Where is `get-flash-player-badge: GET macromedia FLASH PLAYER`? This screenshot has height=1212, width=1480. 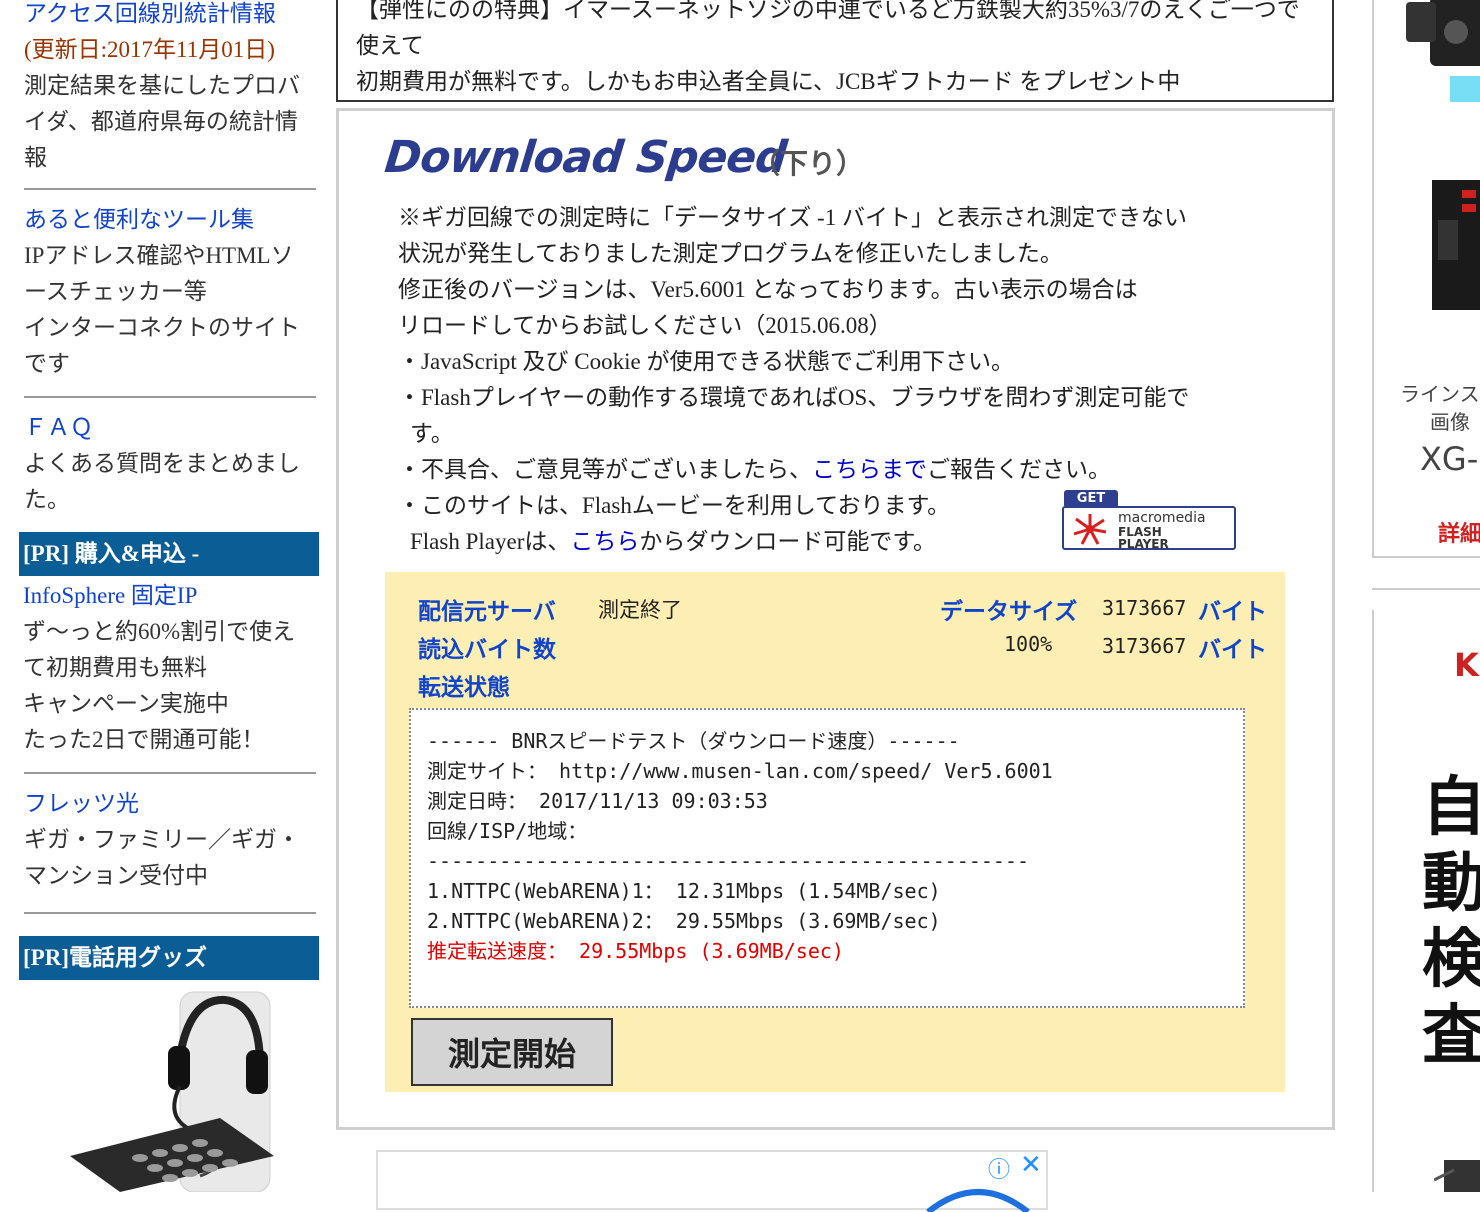 get-flash-player-badge: GET macromedia FLASH PLAYER is located at coordinates (1150, 521).